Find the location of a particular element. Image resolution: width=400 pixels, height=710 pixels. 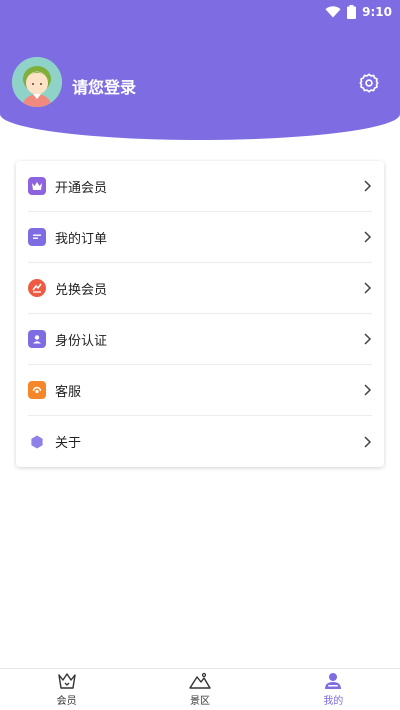

crown-outline-icon is located at coordinates (66, 681).